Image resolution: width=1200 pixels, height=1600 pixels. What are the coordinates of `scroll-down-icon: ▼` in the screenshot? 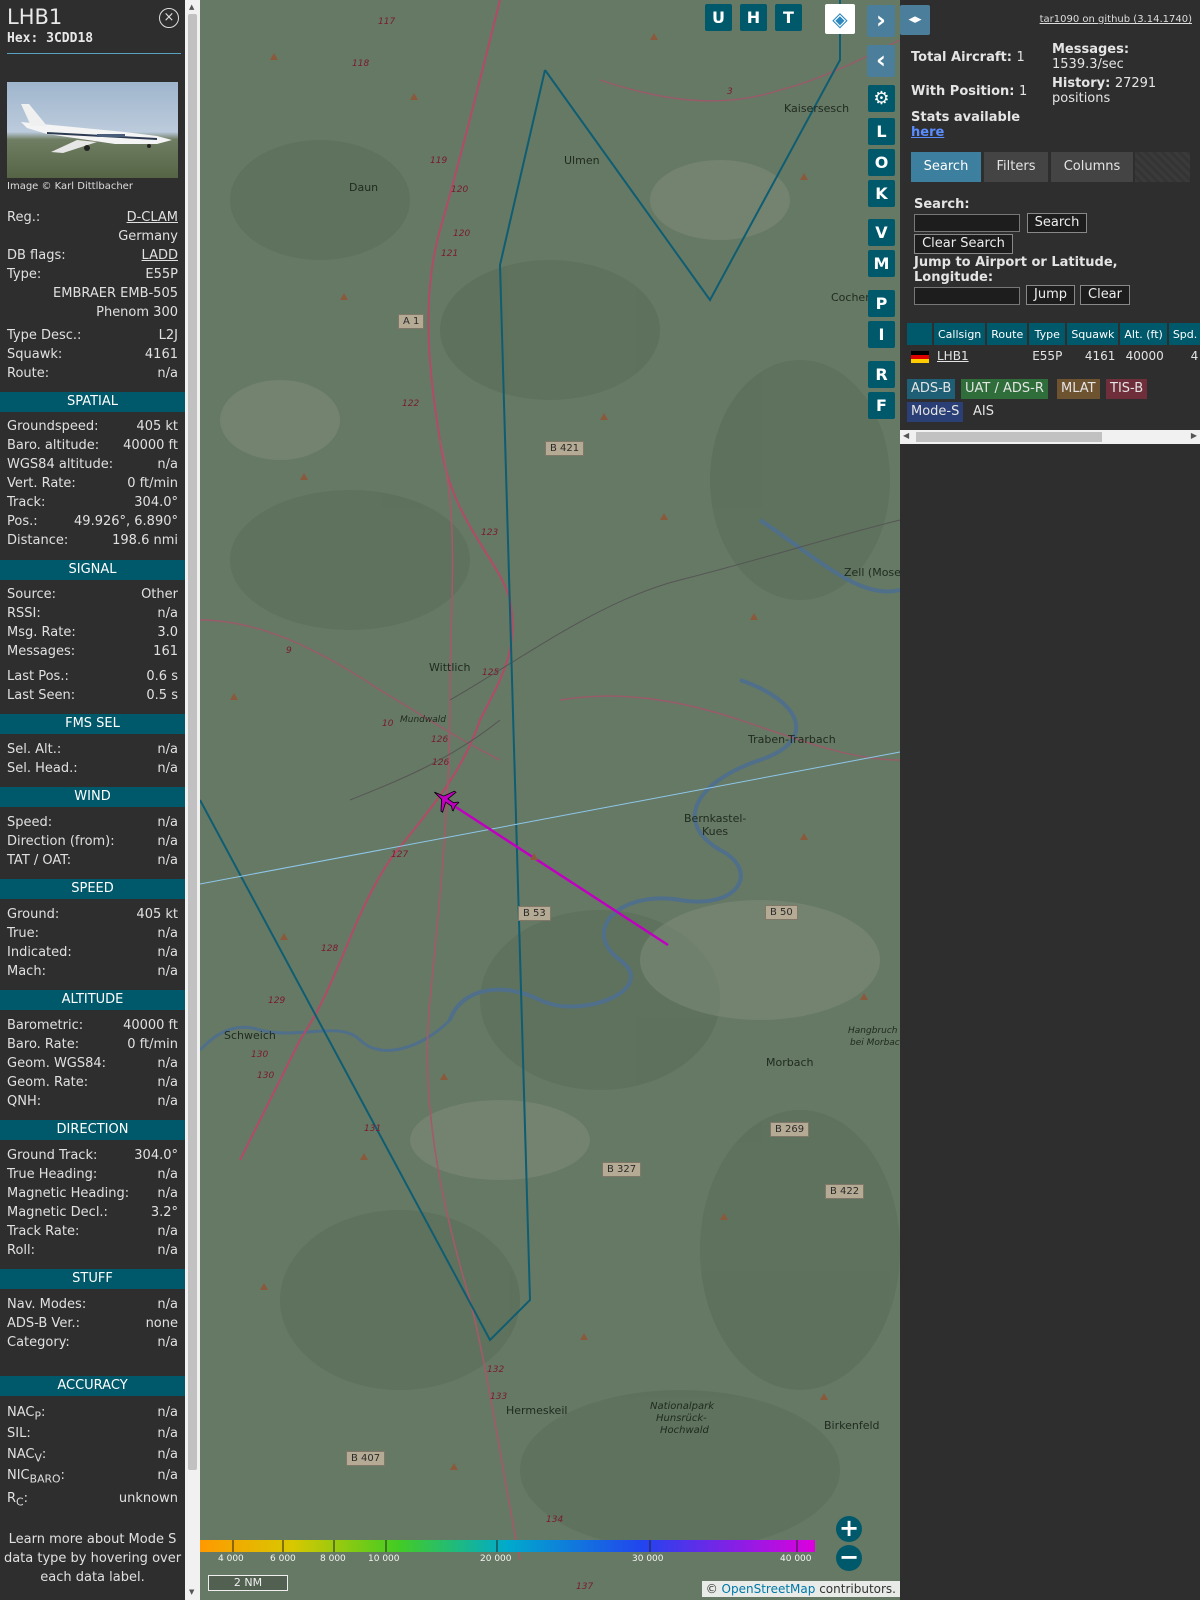 It's located at (191, 1592).